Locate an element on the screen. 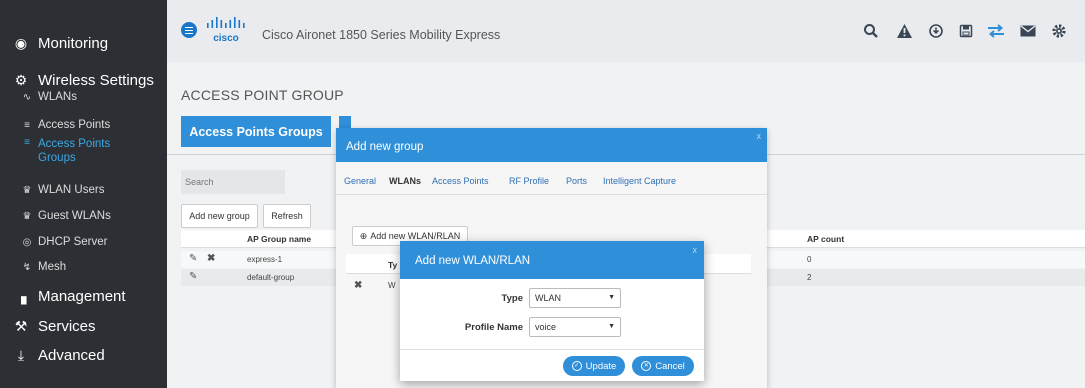  add-wlan-label: Add new WLAN/RLAN is located at coordinates (415, 236).